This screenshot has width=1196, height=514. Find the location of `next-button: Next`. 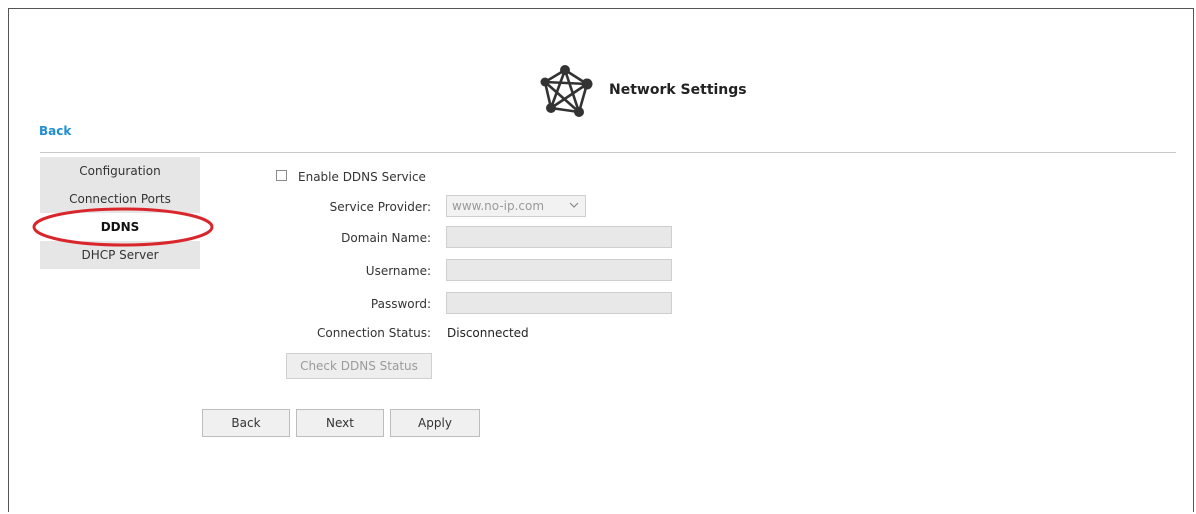

next-button: Next is located at coordinates (340, 423).